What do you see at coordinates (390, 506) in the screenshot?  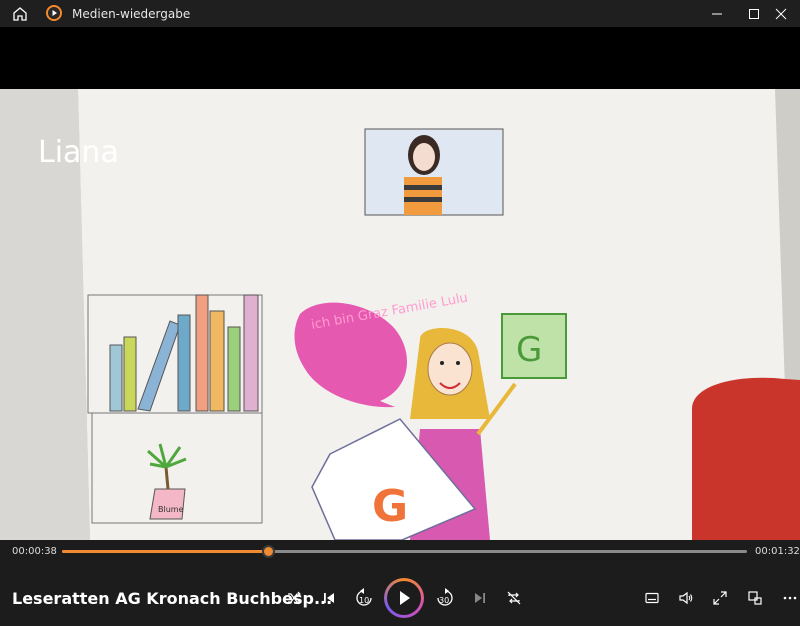 I see `card-letter: G` at bounding box center [390, 506].